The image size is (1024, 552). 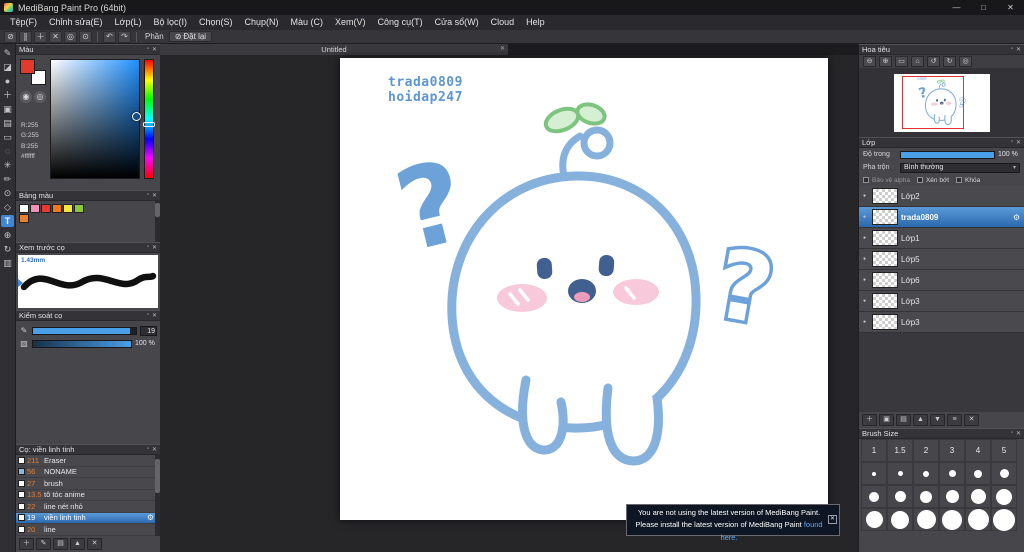 I want to click on layer-folder-icon: ▤, so click(x=903, y=420).